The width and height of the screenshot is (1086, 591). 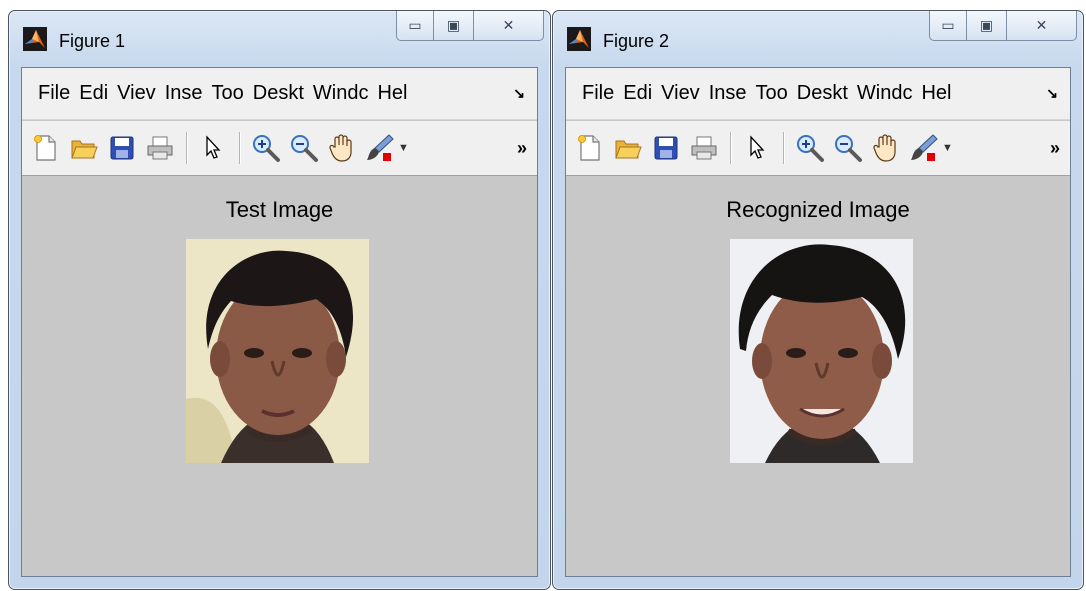 What do you see at coordinates (818, 39) in the screenshot?
I see `title-bar: Figure 2 ▭ ▣ ✕` at bounding box center [818, 39].